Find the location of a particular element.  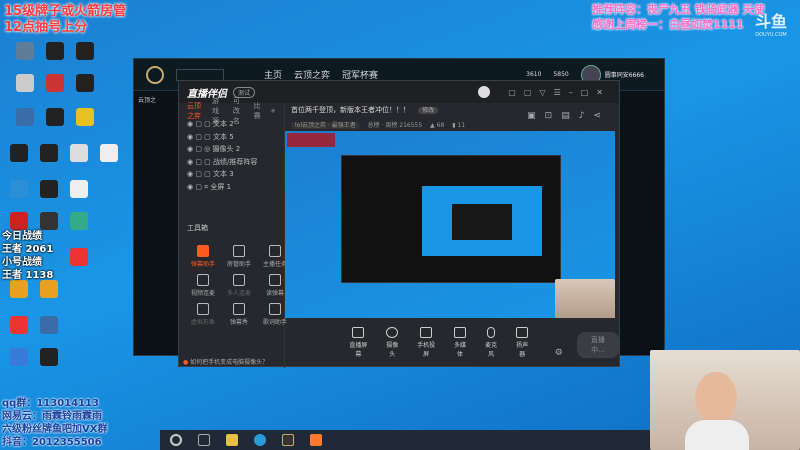

window-controls: ▢▢▽☰–□✕ is located at coordinates (559, 92).